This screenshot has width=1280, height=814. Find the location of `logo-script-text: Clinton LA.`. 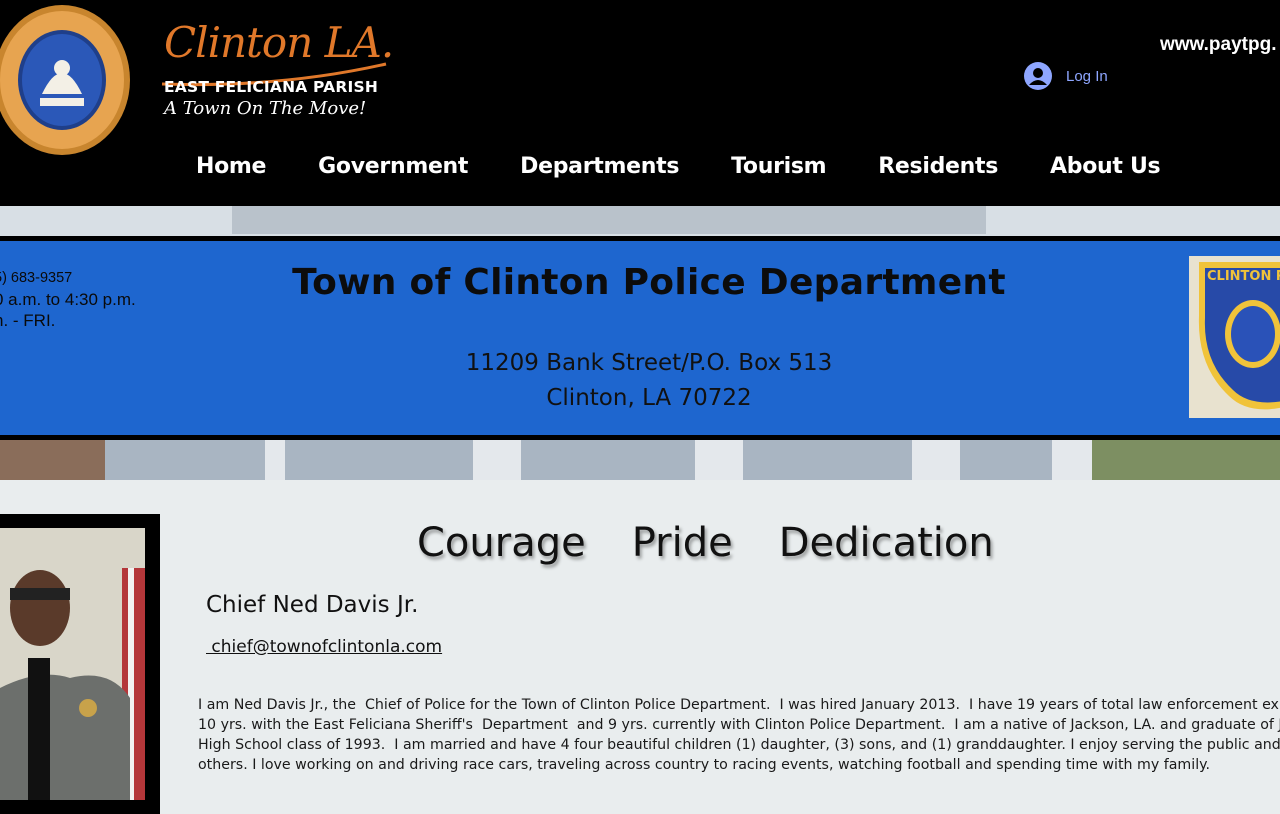

logo-script-text: Clinton LA. is located at coordinates (279, 42).